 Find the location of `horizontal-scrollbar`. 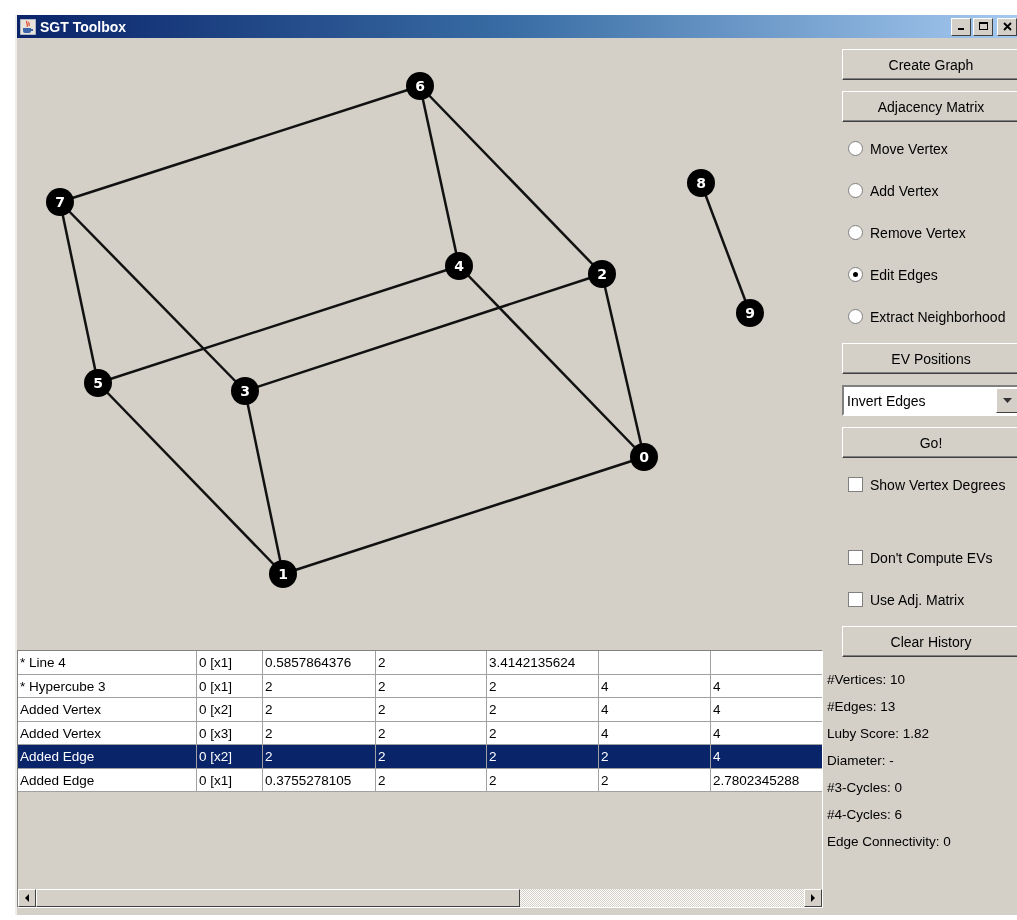

horizontal-scrollbar is located at coordinates (420, 898).